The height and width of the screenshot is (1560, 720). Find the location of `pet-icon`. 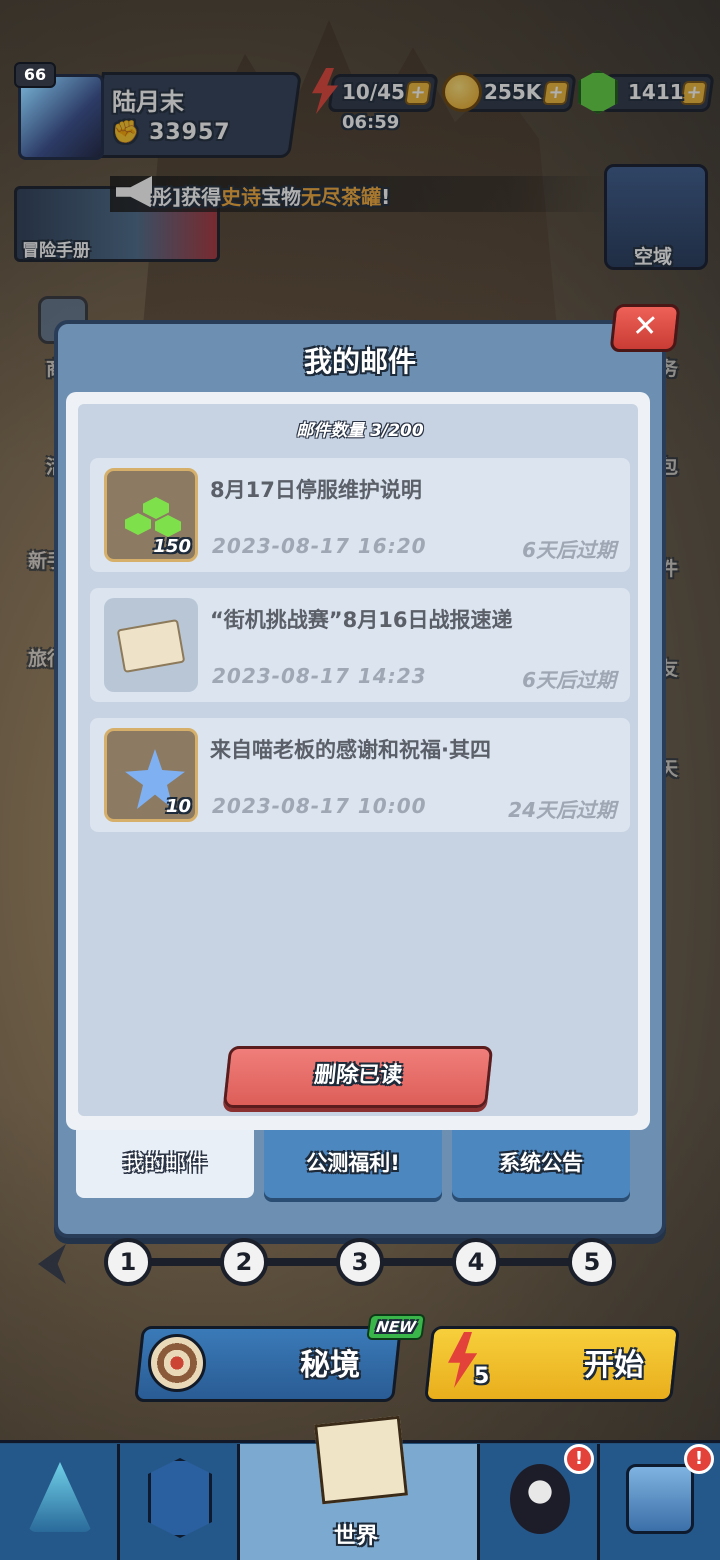

pet-icon is located at coordinates (540, 1499).